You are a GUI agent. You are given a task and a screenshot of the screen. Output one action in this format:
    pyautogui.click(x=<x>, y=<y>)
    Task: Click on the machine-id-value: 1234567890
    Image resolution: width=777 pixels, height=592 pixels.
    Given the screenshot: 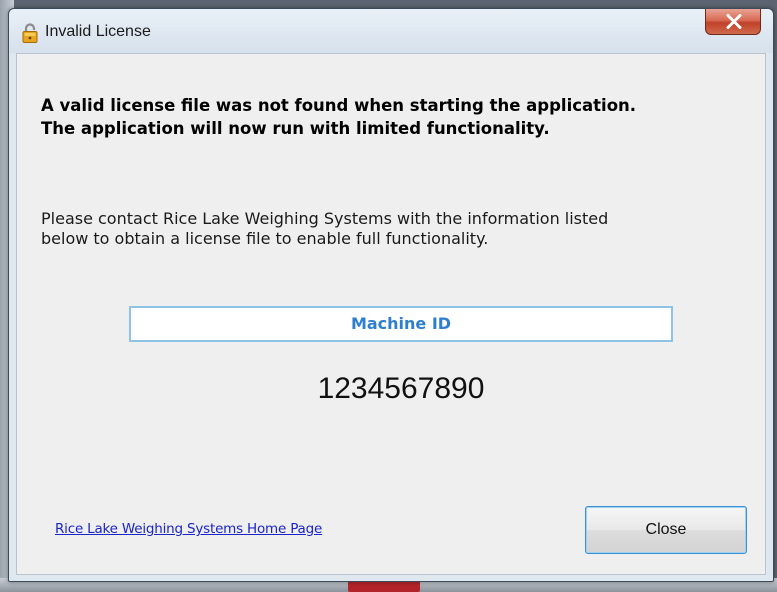 What is the action you would take?
    pyautogui.click(x=401, y=388)
    